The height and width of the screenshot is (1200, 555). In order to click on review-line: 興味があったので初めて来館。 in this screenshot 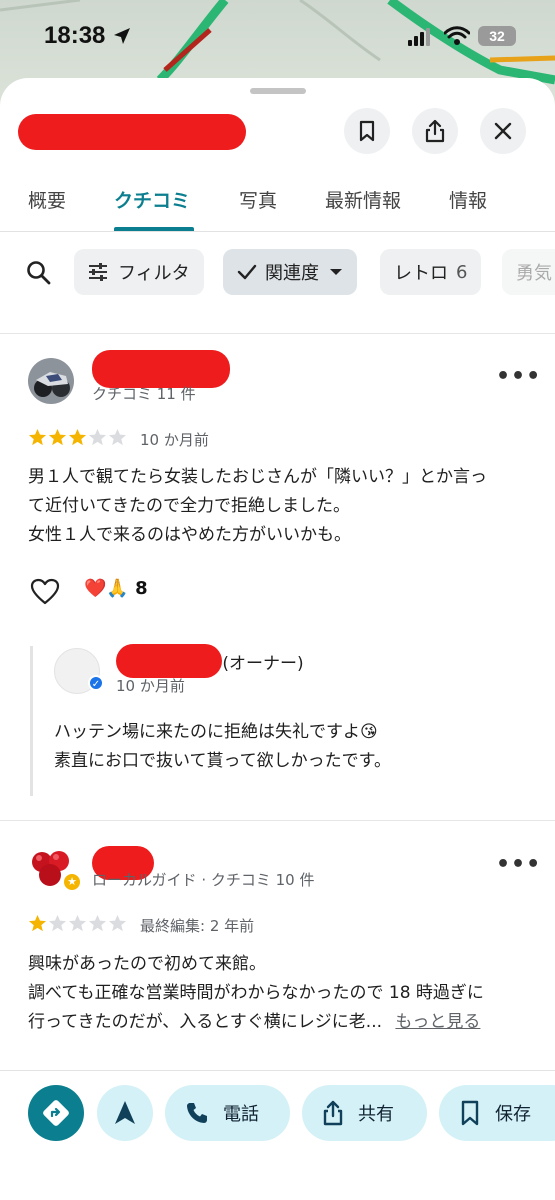, I will do `click(147, 964)`.